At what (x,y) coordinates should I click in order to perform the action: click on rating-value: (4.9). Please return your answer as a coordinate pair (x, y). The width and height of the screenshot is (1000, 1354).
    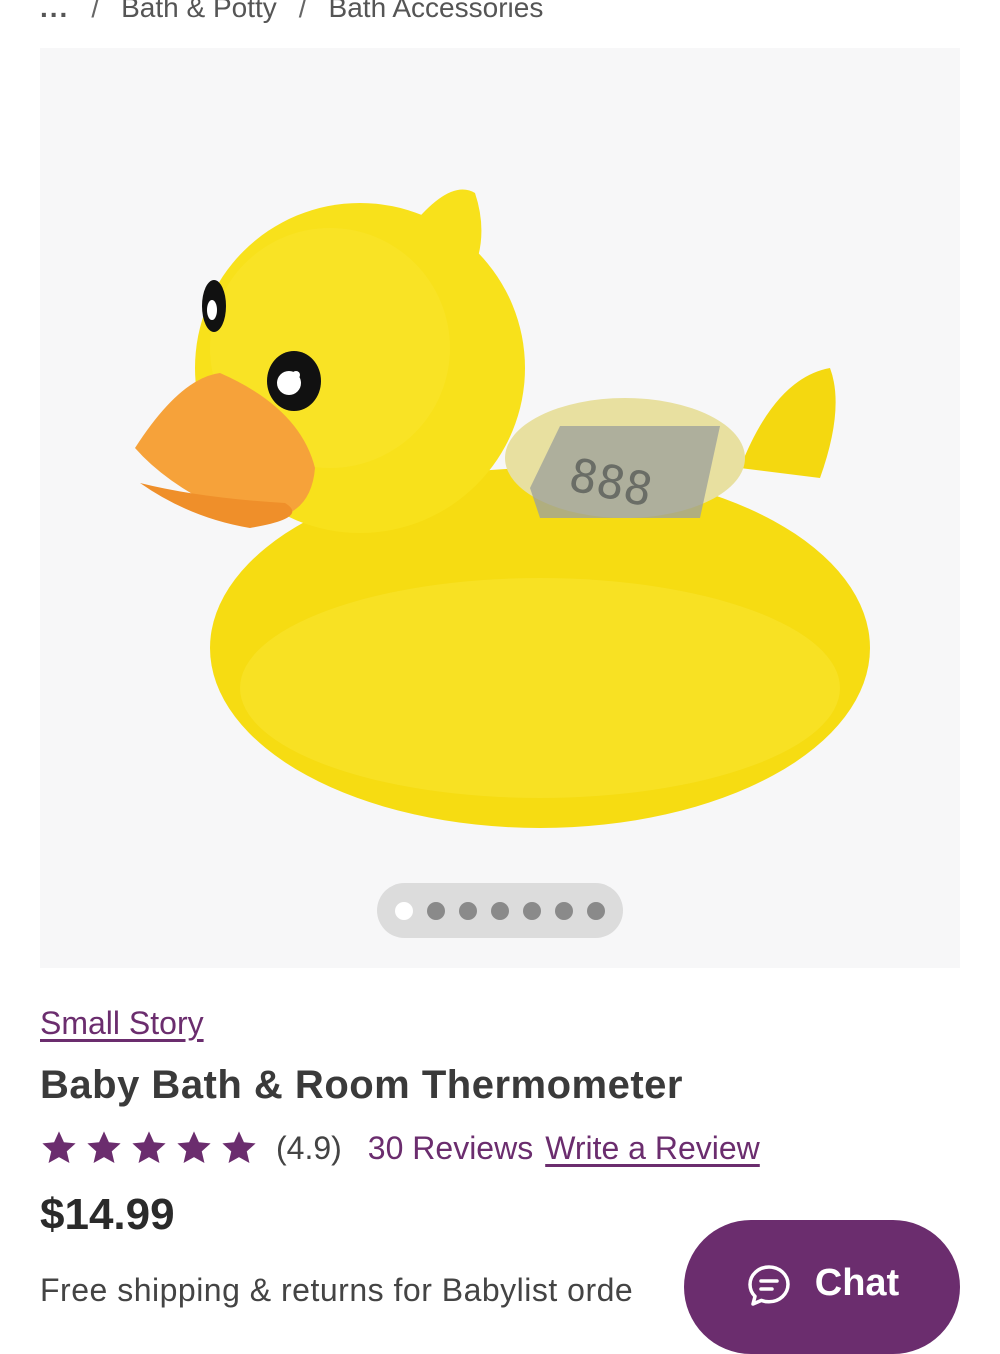
    Looking at the image, I should click on (309, 1147).